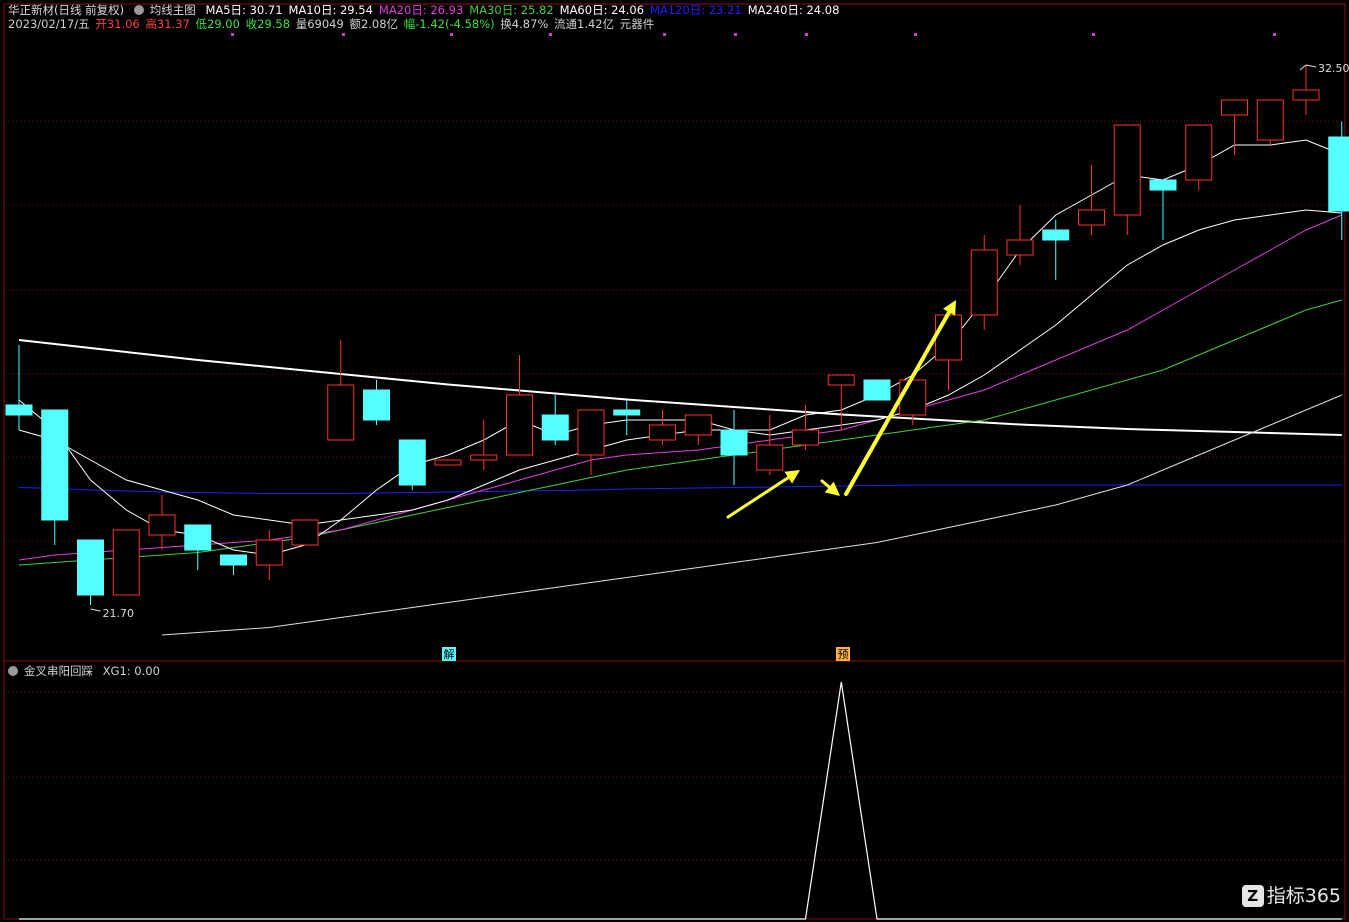 The image size is (1349, 922). What do you see at coordinates (680, 387) in the screenshot?
I see `ma240-line` at bounding box center [680, 387].